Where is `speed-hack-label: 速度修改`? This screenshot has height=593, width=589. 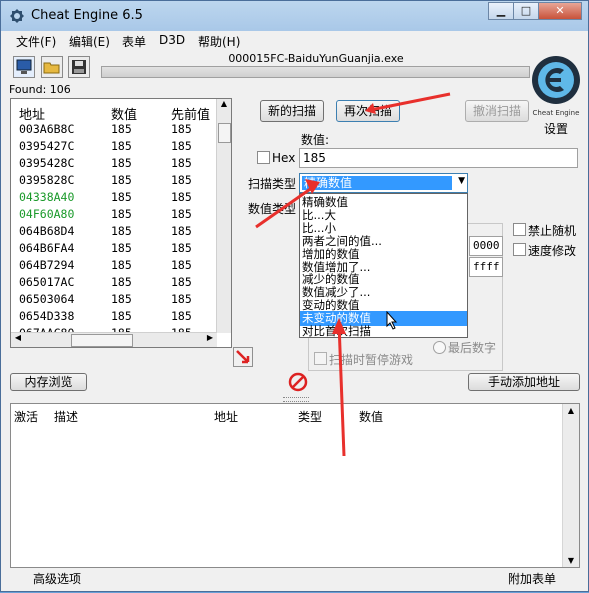
speed-hack-label: 速度修改 is located at coordinates (552, 251).